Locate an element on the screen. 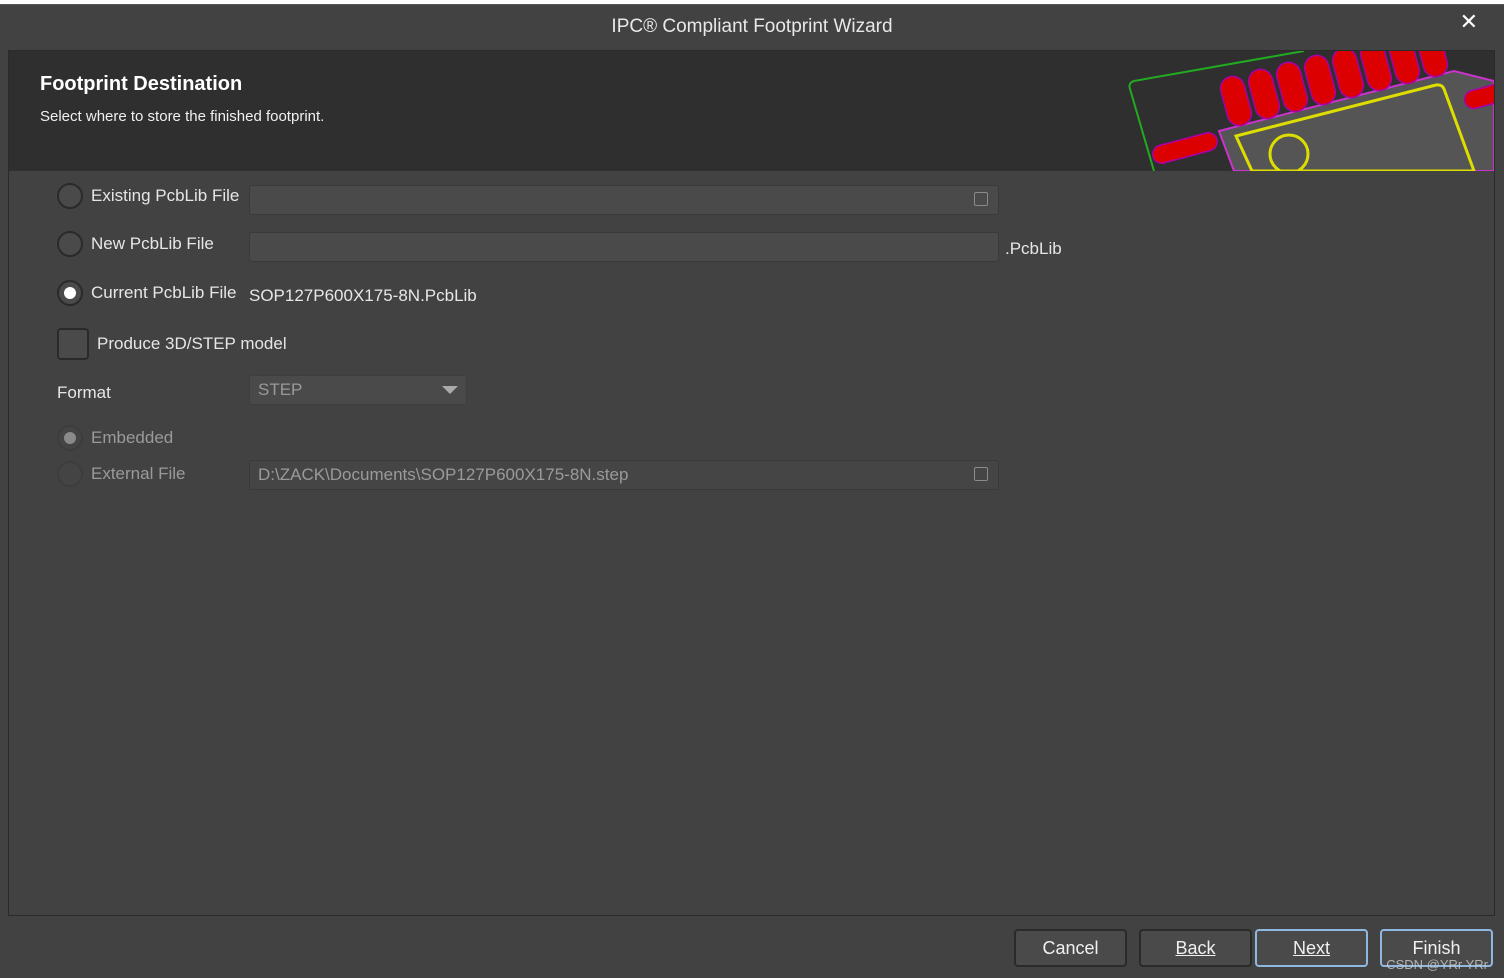 This screenshot has height=978, width=1504. new-pcblib-option: New PcbLib File is located at coordinates (135, 244).